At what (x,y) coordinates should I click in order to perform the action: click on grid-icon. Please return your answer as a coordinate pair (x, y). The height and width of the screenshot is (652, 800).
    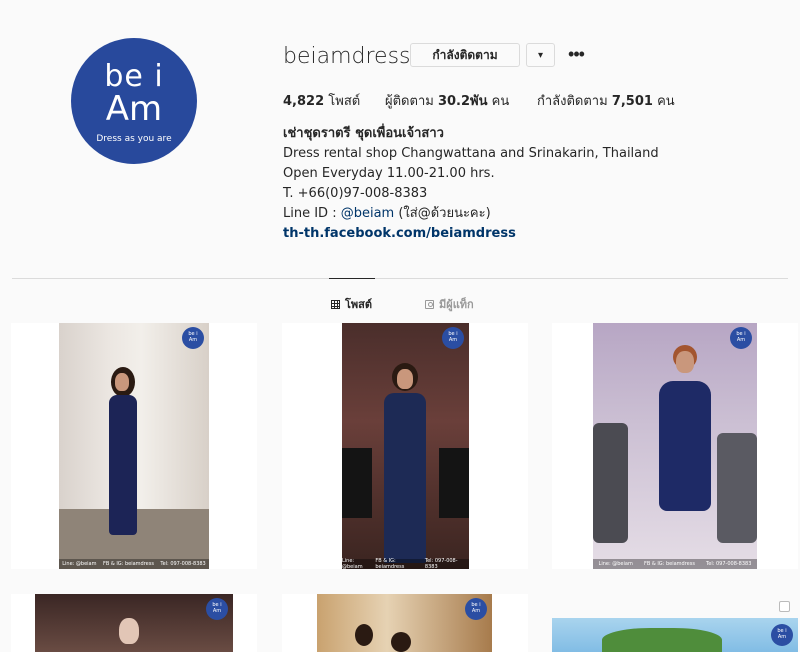
    Looking at the image, I should click on (335, 304).